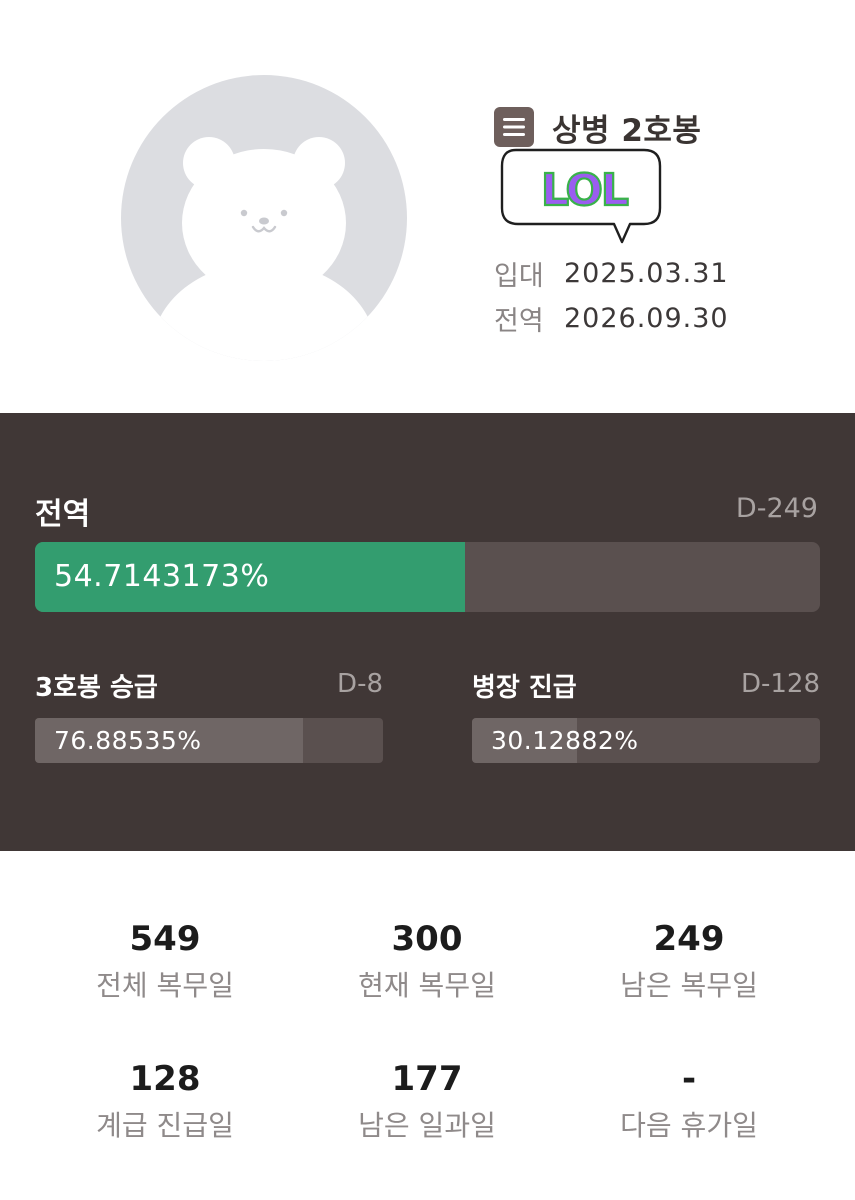 This screenshot has width=855, height=1200. Describe the element at coordinates (689, 961) in the screenshot. I see `stat-remaining-service-days: 249 남은 복무일` at that location.